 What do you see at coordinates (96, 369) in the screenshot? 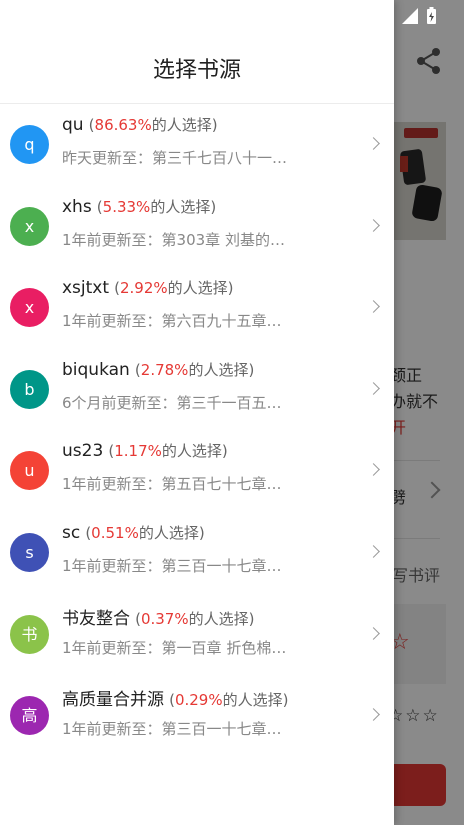
I see `source-name: biqukan` at bounding box center [96, 369].